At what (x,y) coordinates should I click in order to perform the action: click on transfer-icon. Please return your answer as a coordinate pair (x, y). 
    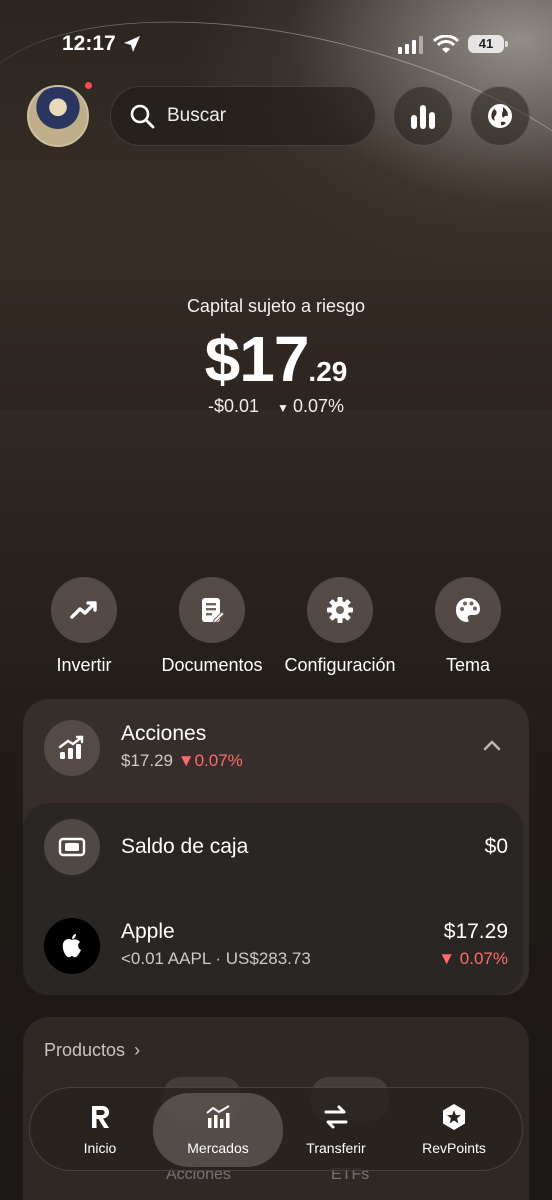
    Looking at the image, I should click on (336, 1117).